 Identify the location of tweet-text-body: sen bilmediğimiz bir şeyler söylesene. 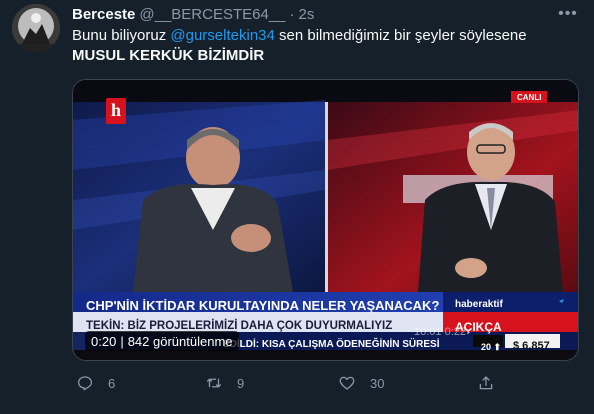
(400, 35).